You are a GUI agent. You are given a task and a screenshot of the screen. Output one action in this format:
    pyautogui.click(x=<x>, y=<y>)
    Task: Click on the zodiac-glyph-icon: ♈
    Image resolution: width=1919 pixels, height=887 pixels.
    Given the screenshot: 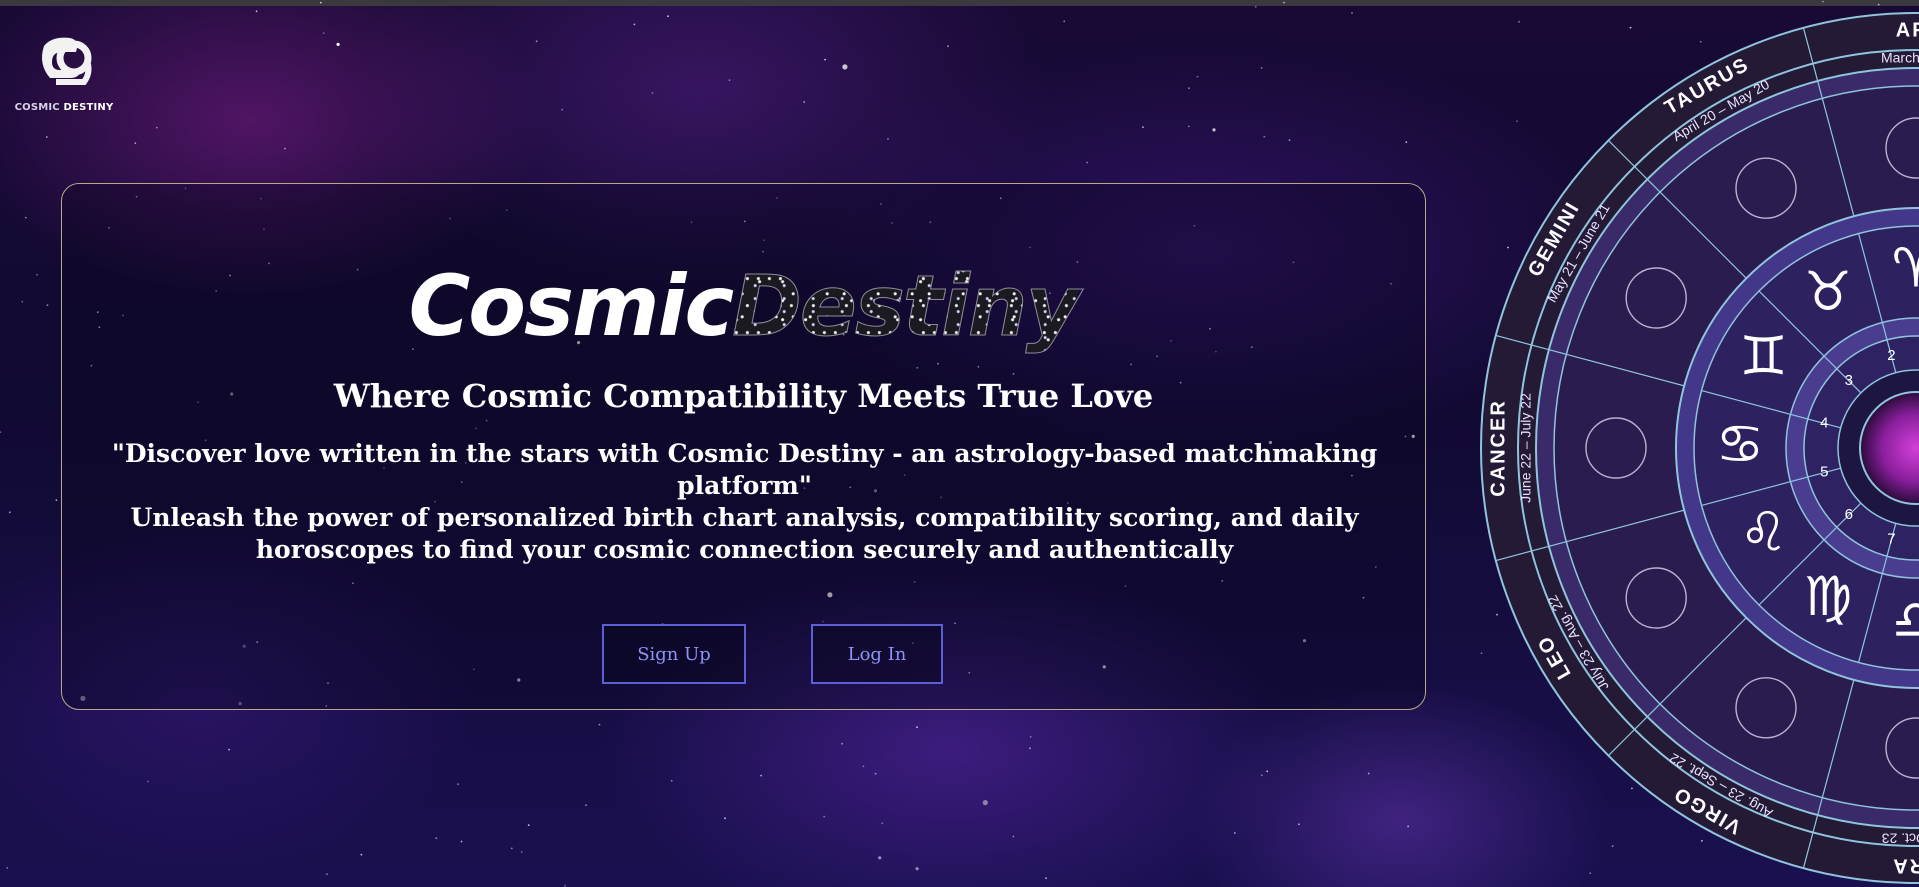 What is the action you would take?
    pyautogui.click(x=1905, y=268)
    